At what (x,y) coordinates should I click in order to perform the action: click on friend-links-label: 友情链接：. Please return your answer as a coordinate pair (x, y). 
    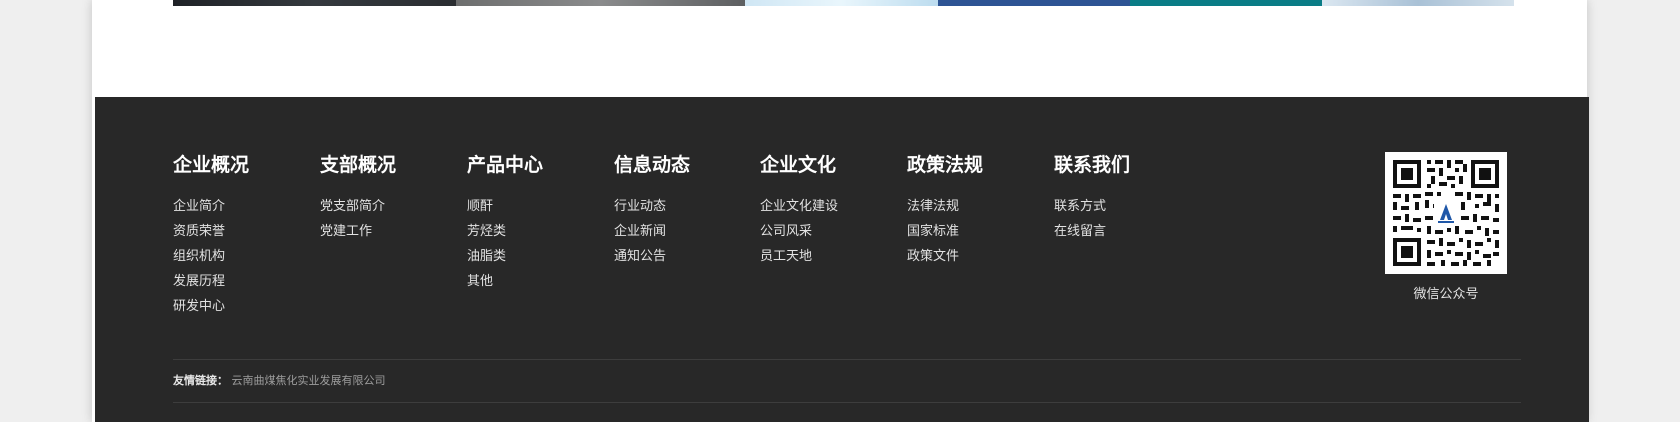
    Looking at the image, I should click on (200, 380).